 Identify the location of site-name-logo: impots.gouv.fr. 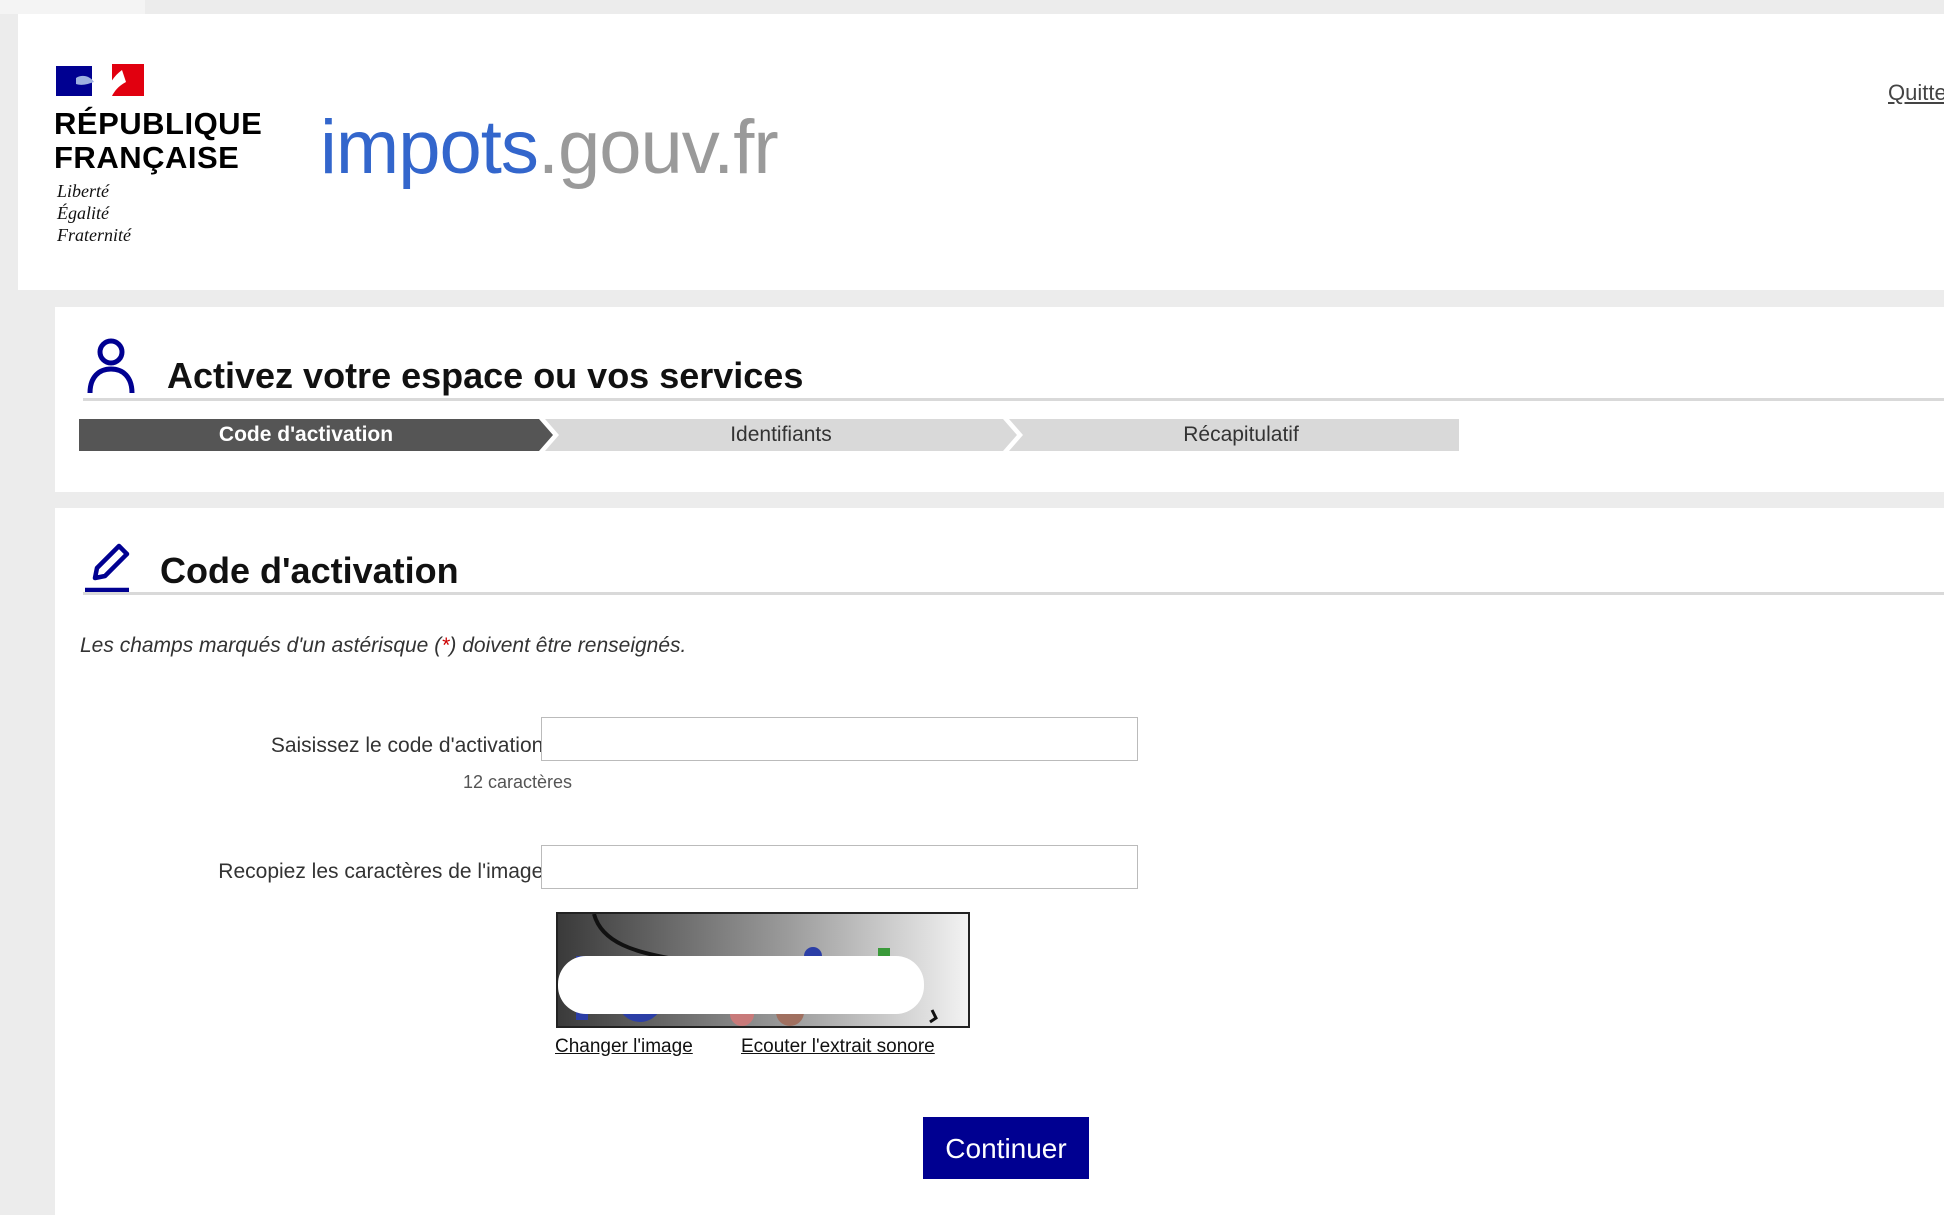
(549, 148).